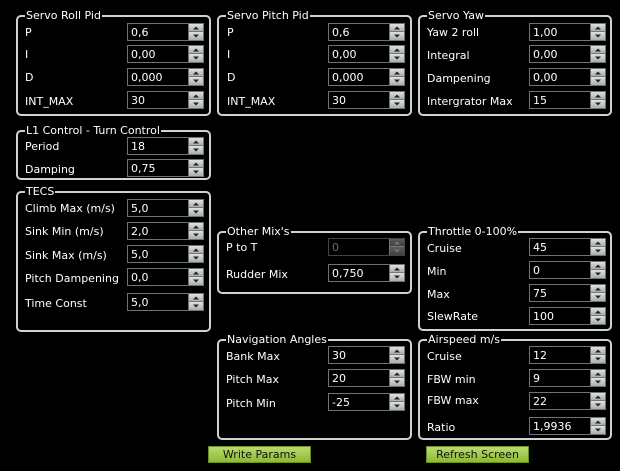 The height and width of the screenshot is (471, 620). I want to click on roll-i-input, so click(158, 54).